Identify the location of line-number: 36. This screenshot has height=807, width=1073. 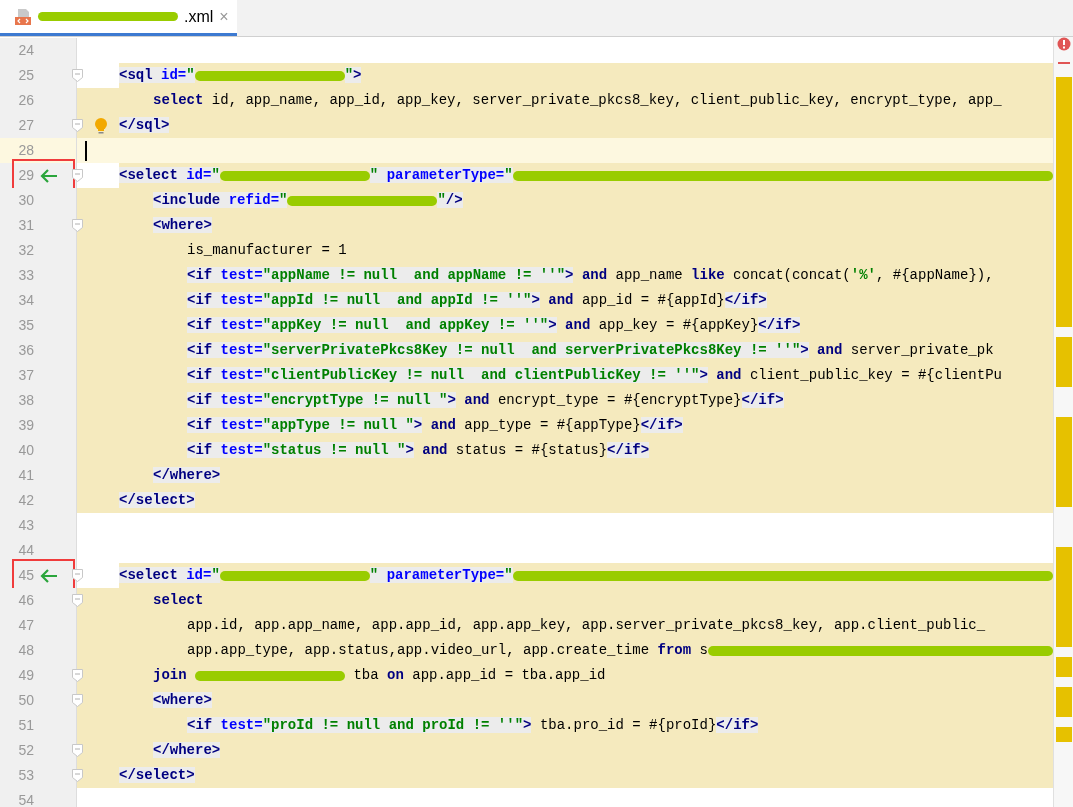
(25, 350).